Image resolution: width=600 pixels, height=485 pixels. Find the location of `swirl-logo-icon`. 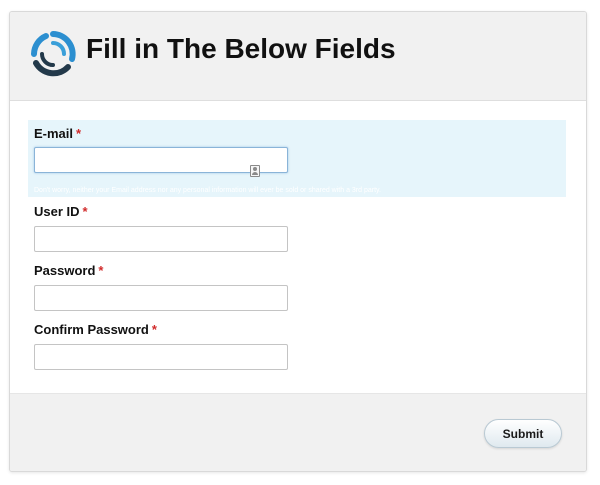

swirl-logo-icon is located at coordinates (53, 54).